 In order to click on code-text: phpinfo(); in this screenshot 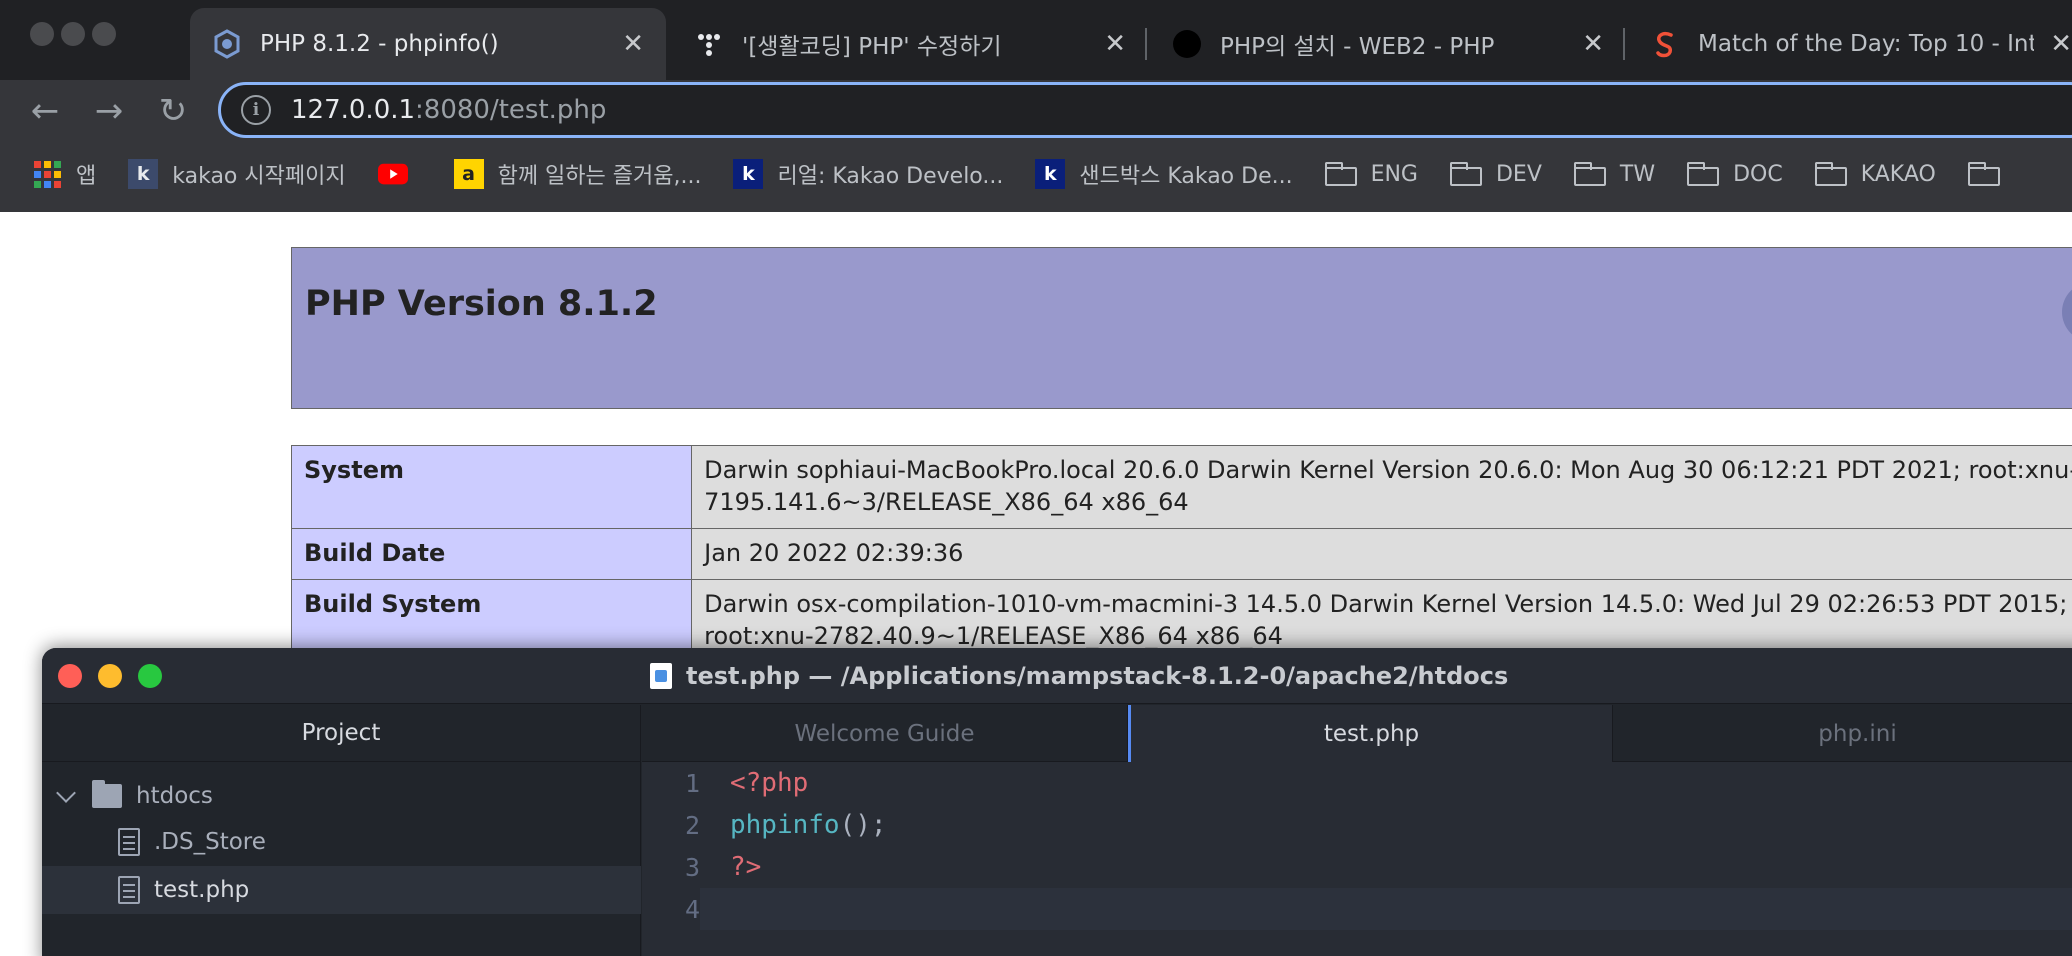, I will do `click(793, 825)`.